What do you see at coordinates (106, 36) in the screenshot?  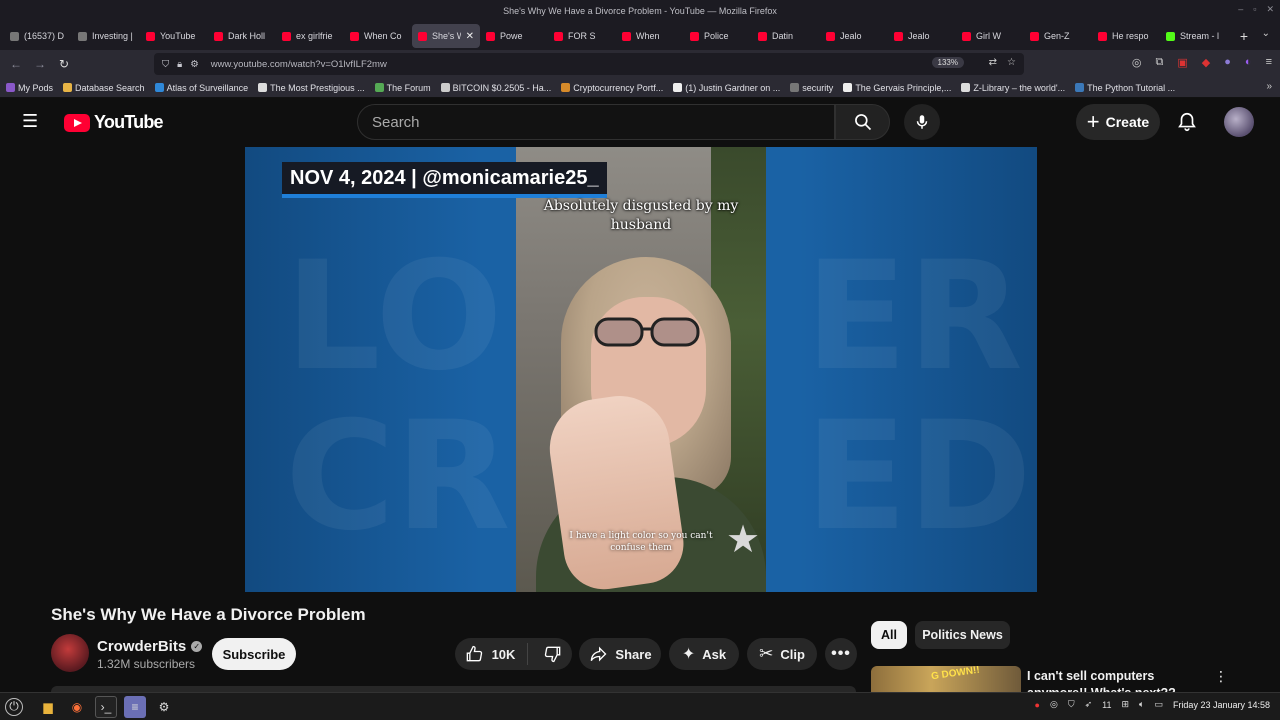 I see `browser-tab: Investing | Re` at bounding box center [106, 36].